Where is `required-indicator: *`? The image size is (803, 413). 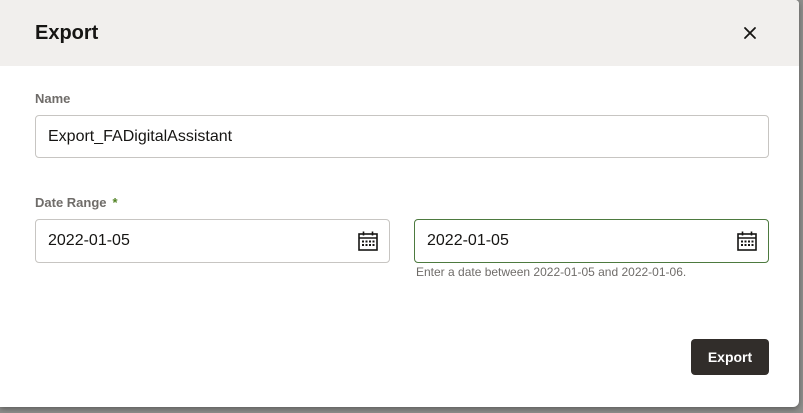
required-indicator: * is located at coordinates (115, 202).